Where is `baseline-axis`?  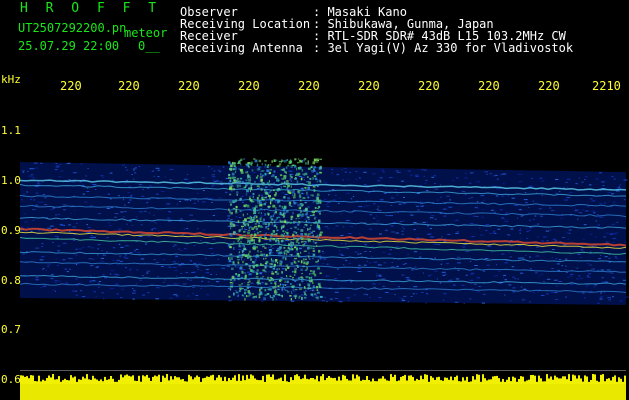 baseline-axis is located at coordinates (323, 370).